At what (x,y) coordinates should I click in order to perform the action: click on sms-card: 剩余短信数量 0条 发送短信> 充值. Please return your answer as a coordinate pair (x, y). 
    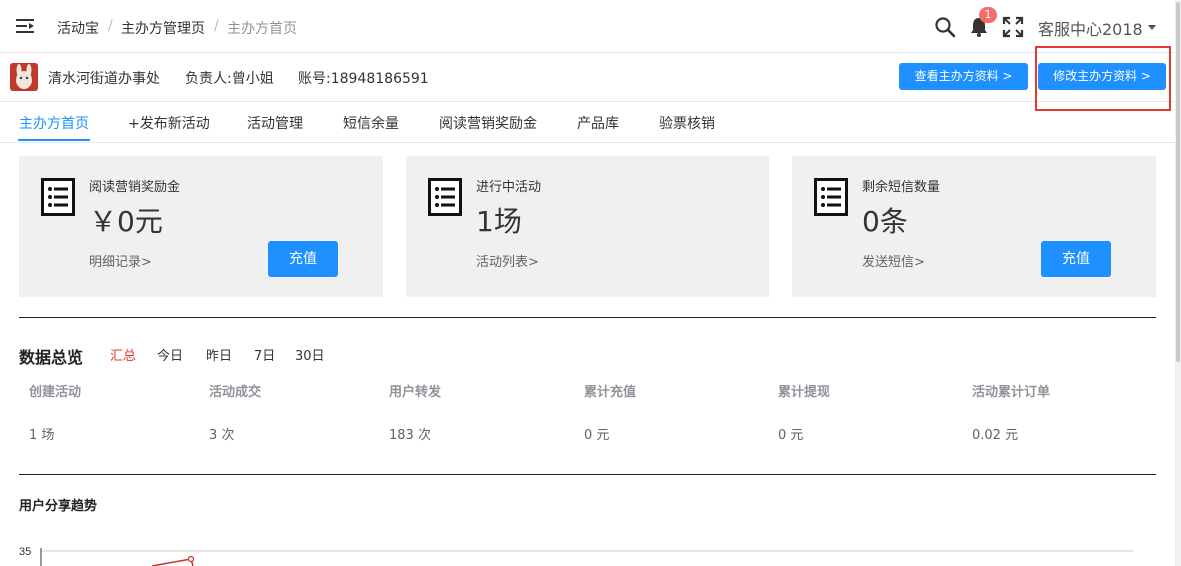
    Looking at the image, I should click on (974, 226).